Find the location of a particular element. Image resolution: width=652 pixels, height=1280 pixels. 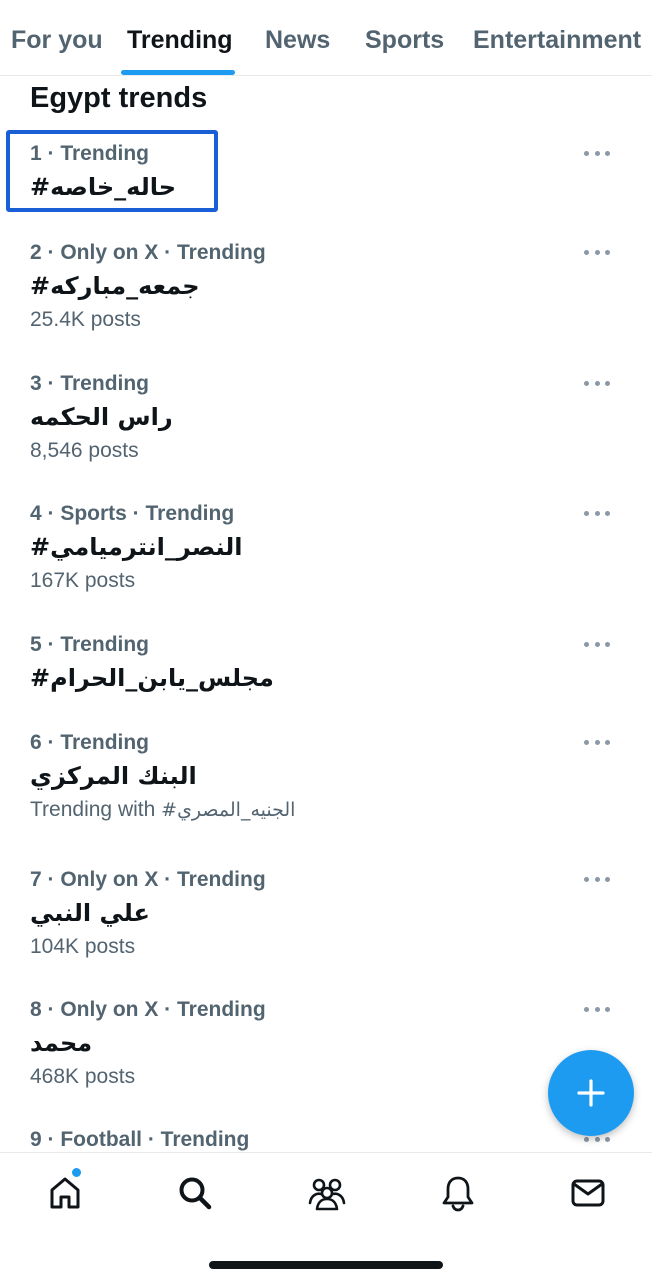

communities-icon is located at coordinates (327, 1194).